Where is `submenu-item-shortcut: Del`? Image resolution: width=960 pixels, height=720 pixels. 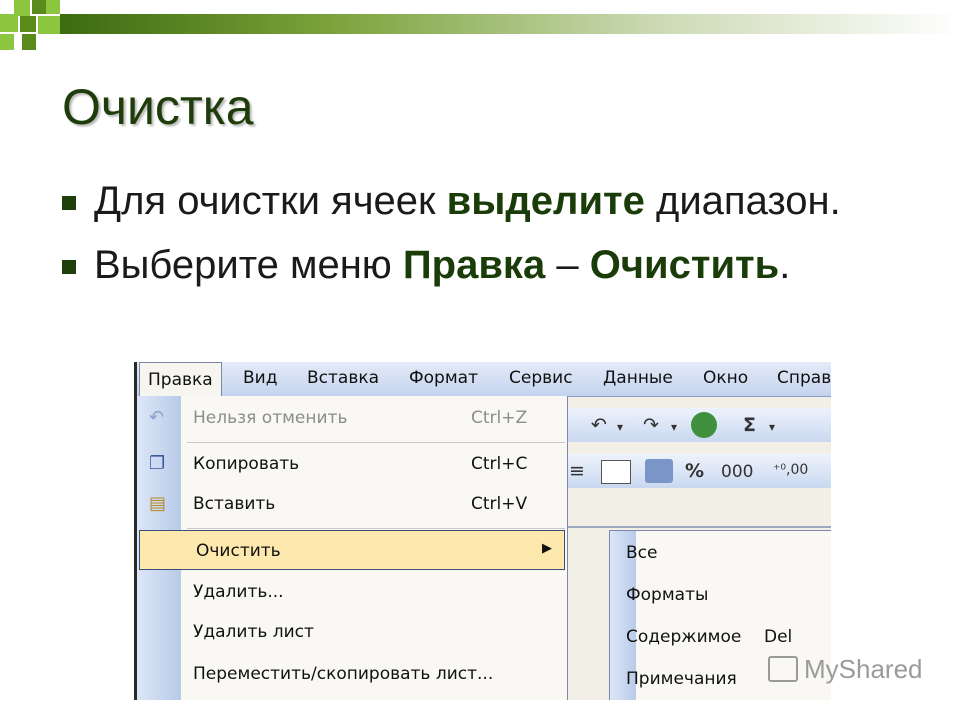
submenu-item-shortcut: Del is located at coordinates (778, 637).